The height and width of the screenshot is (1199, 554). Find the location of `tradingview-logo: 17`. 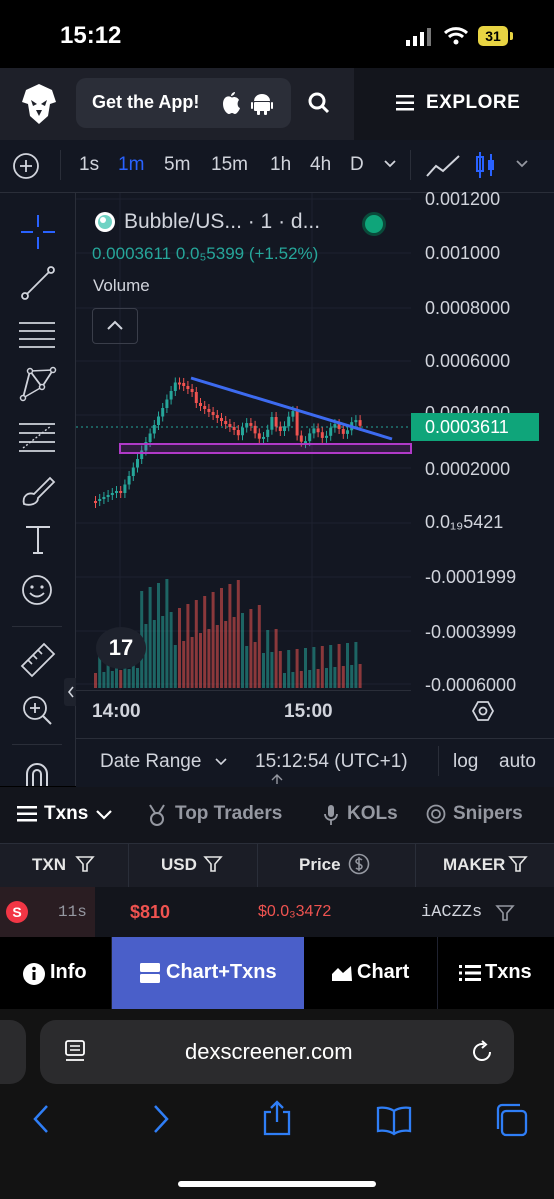

tradingview-logo: 17 is located at coordinates (121, 648).